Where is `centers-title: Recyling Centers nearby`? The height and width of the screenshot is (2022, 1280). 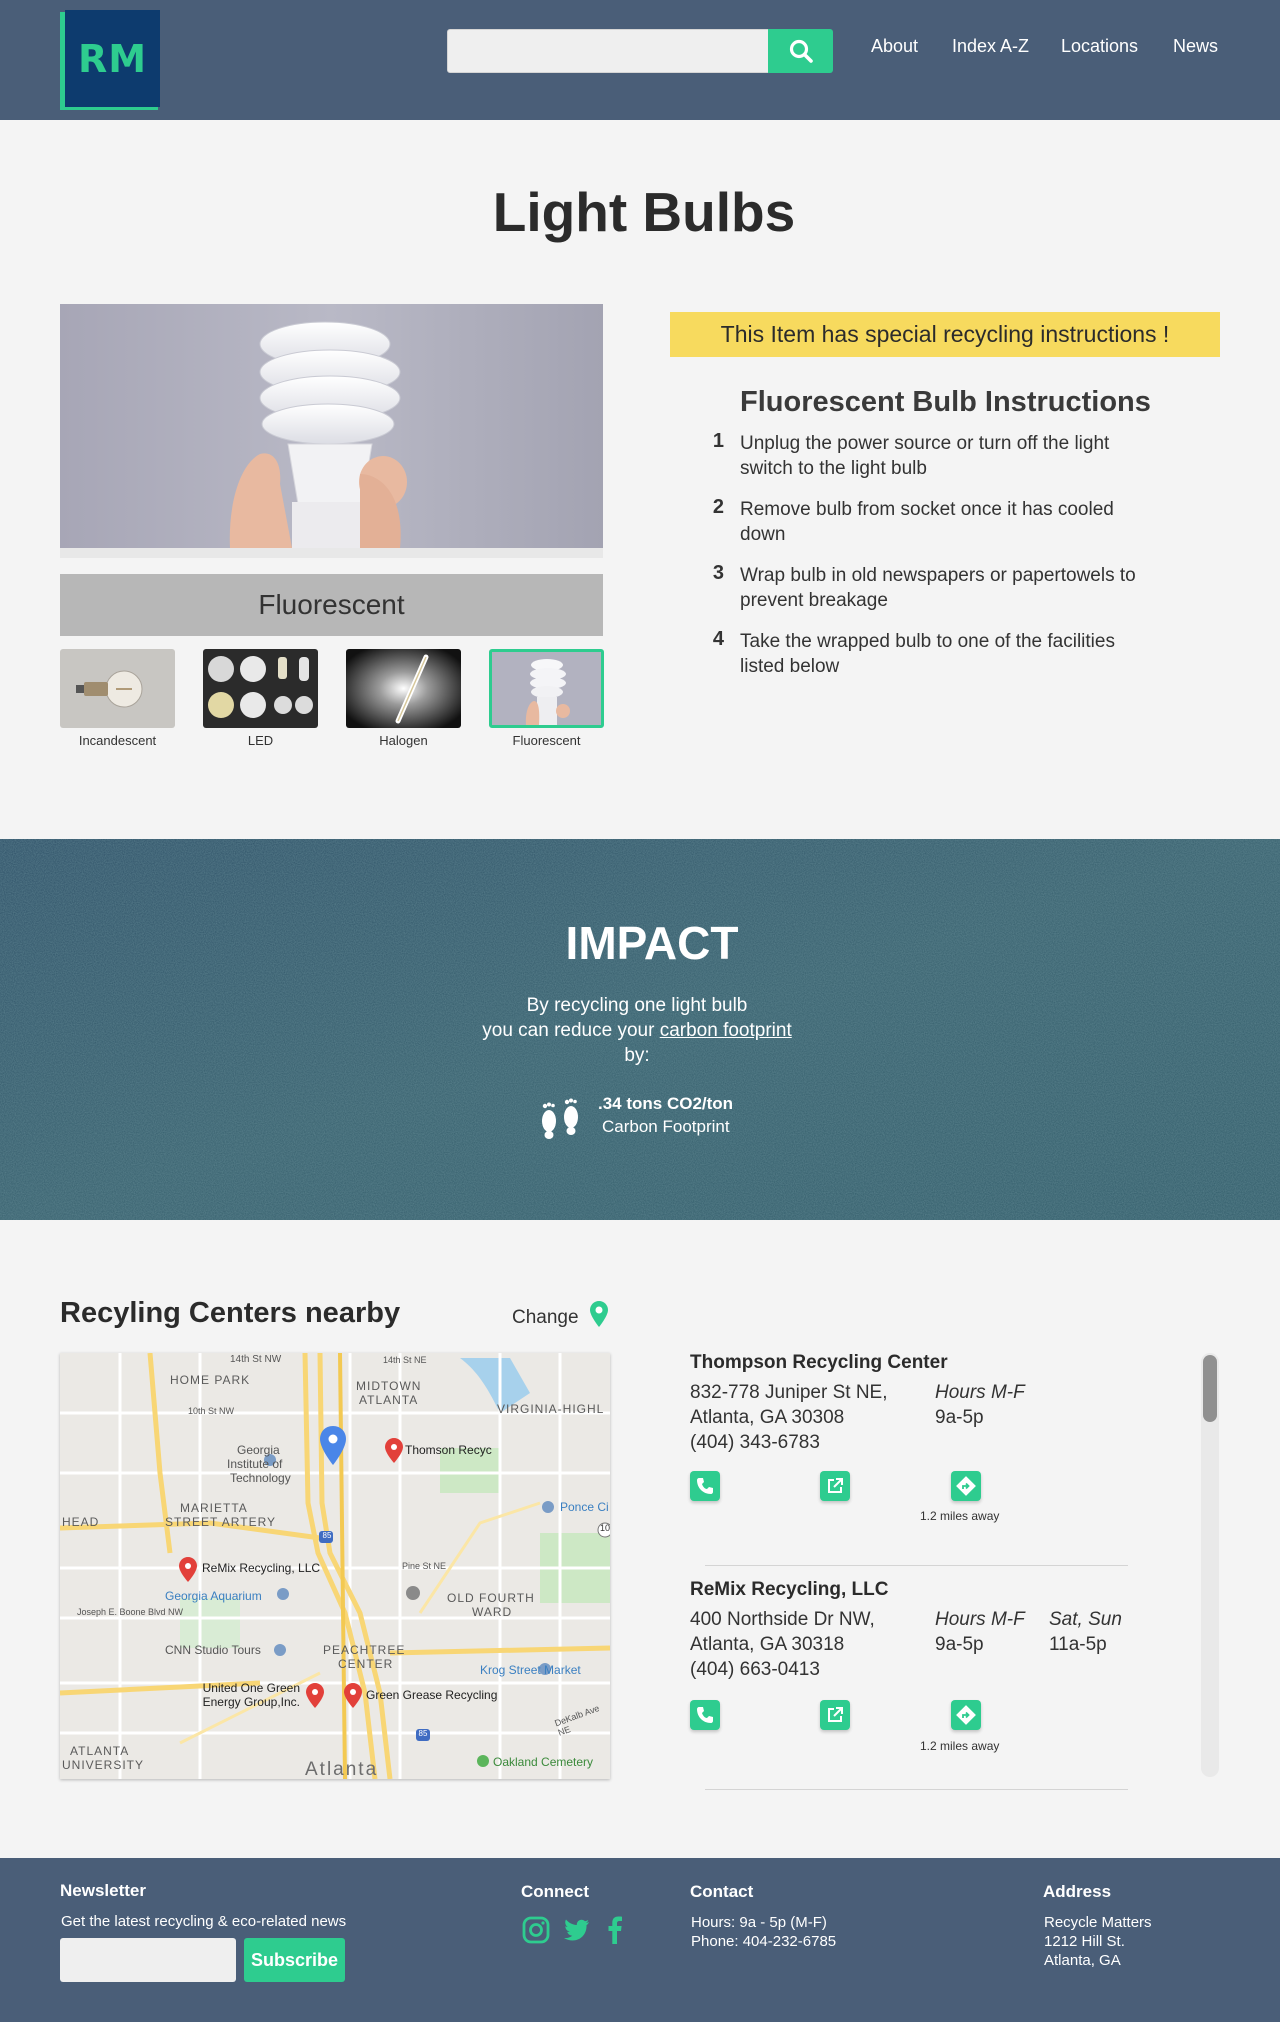
centers-title: Recyling Centers nearby is located at coordinates (230, 1313).